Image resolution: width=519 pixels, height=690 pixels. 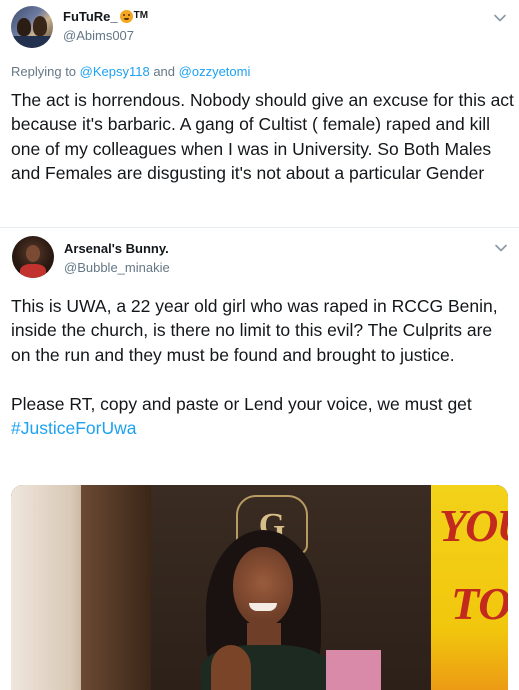 What do you see at coordinates (164, 71) in the screenshot?
I see `replying-and: and` at bounding box center [164, 71].